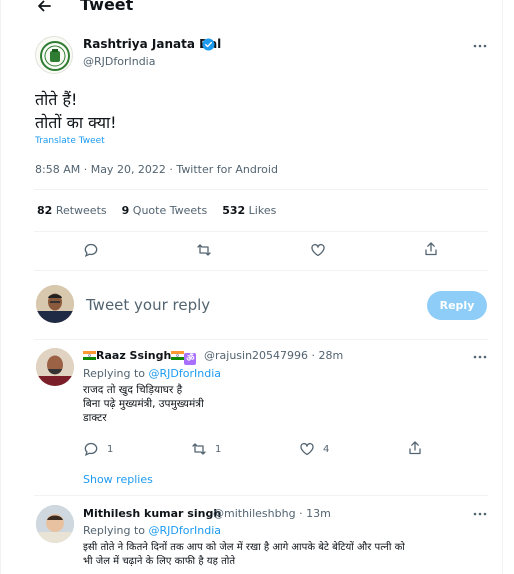  Describe the element at coordinates (327, 355) in the screenshot. I see `reply-time: · 28m` at that location.